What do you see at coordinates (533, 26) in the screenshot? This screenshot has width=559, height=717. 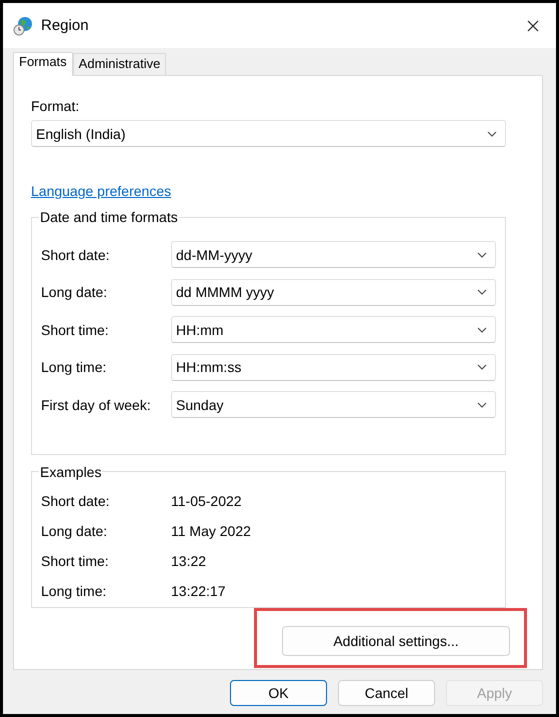 I see `close-icon` at bounding box center [533, 26].